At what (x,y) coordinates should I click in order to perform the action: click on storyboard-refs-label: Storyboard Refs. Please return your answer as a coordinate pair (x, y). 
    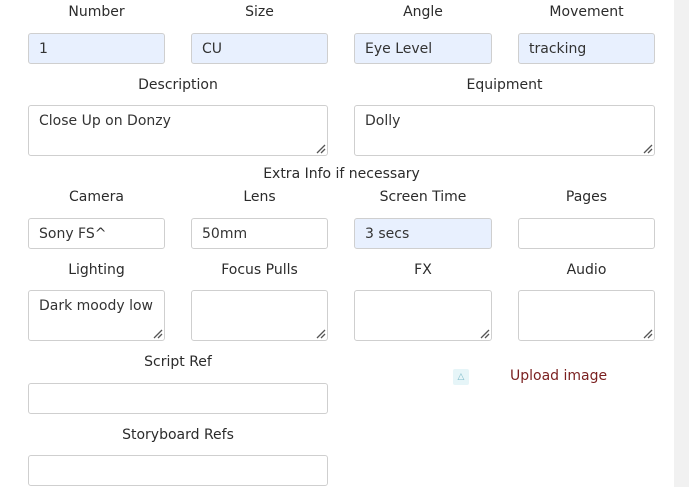
    Looking at the image, I should click on (178, 435).